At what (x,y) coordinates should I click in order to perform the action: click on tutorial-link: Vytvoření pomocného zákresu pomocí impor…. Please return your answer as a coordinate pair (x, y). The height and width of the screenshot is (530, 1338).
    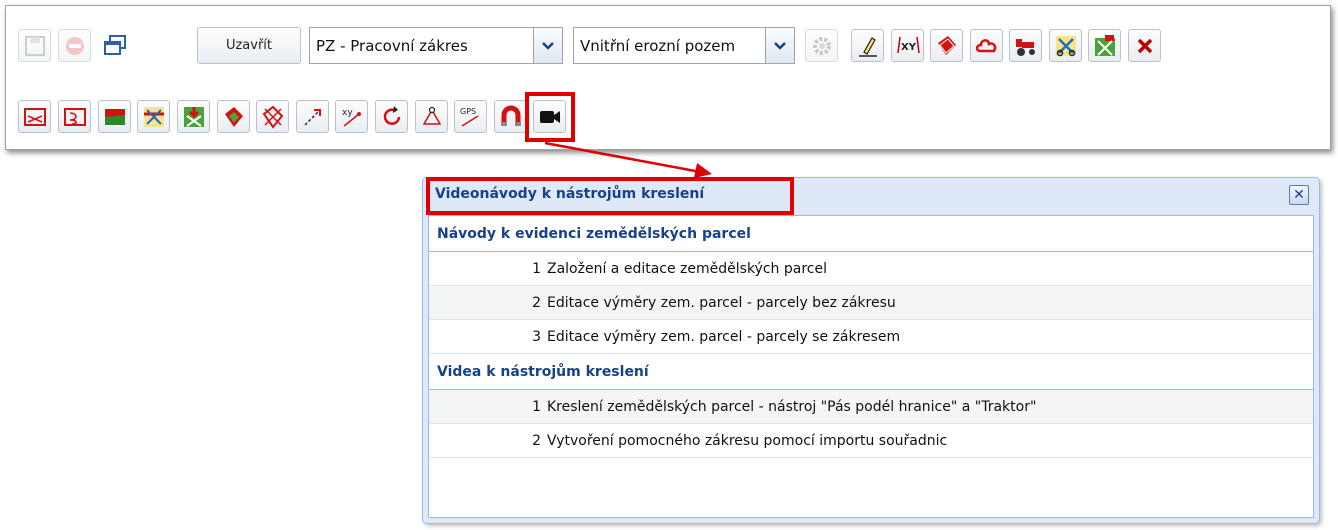
    Looking at the image, I should click on (747, 441).